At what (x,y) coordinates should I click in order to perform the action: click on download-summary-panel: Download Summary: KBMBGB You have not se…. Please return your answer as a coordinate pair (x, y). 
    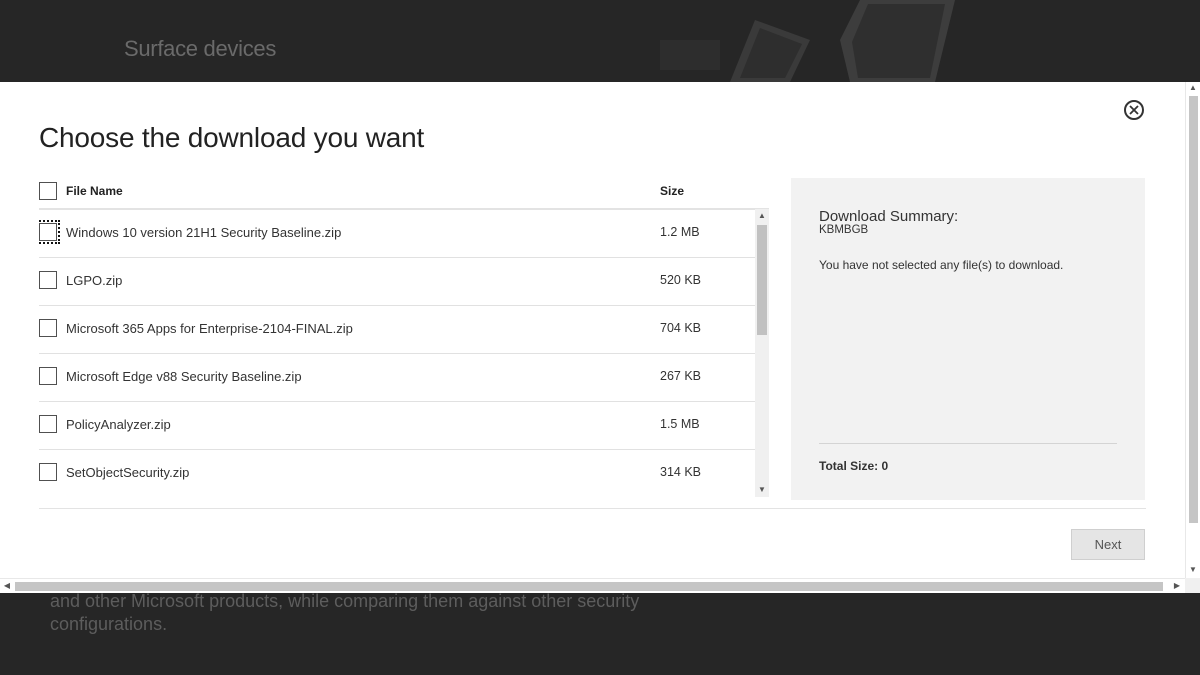
    Looking at the image, I should click on (968, 339).